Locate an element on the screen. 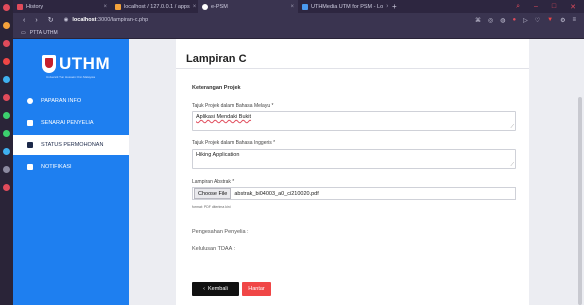 The image size is (584, 305). browser-tab: UTHMedia UTM for PSM - Lo × is located at coordinates (343, 6).